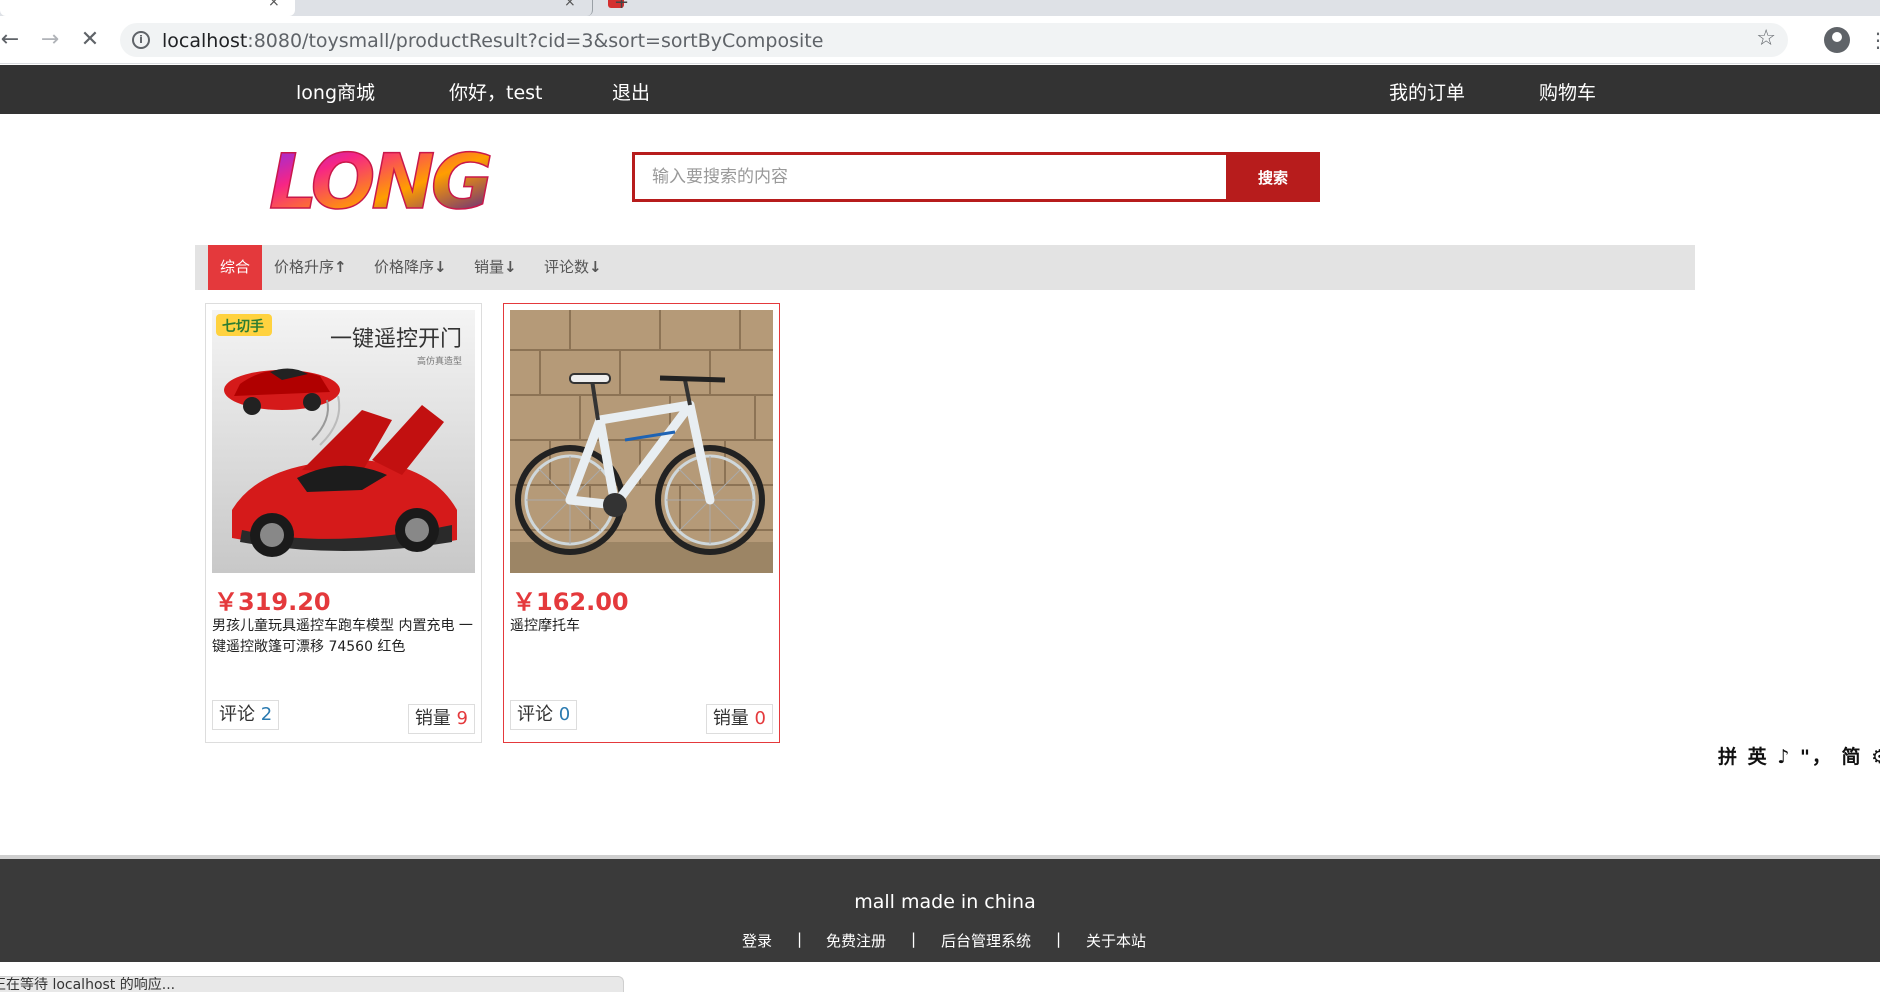  I want to click on sort-price-desc: 价格降序↓, so click(410, 267).